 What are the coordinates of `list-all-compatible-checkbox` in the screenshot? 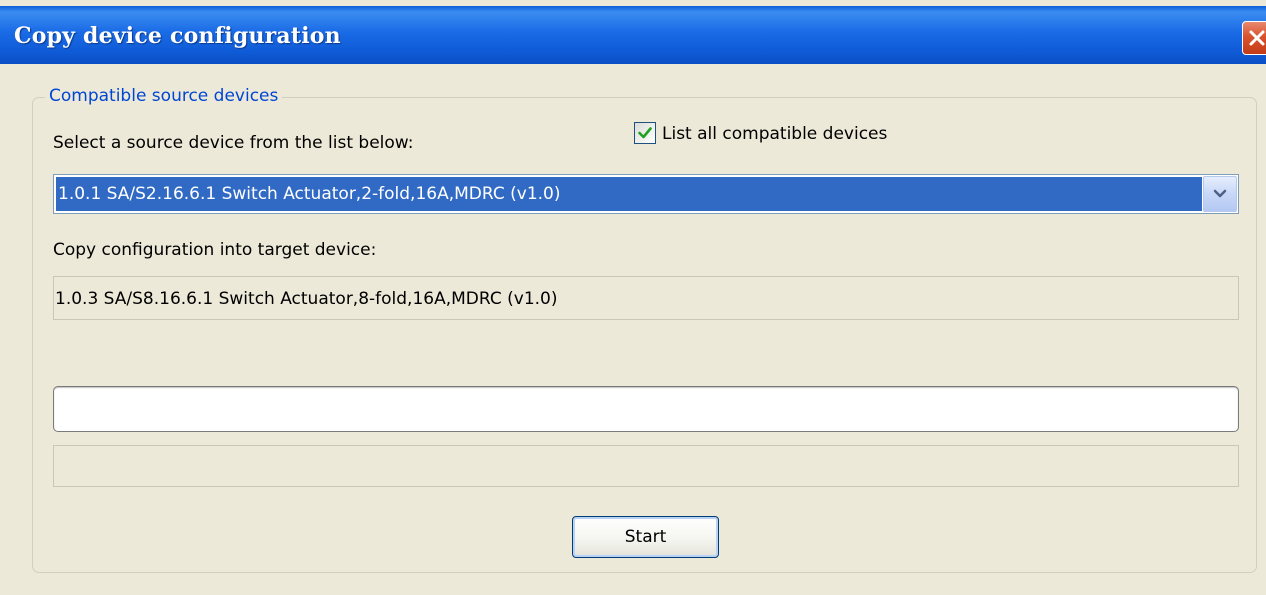 It's located at (645, 133).